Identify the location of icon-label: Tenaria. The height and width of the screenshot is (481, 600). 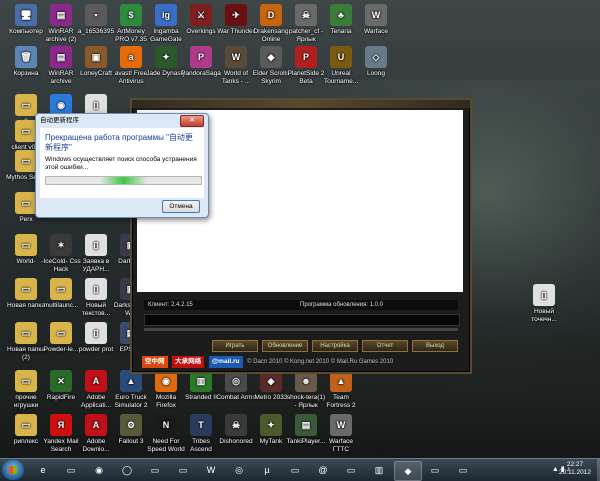
(341, 31).